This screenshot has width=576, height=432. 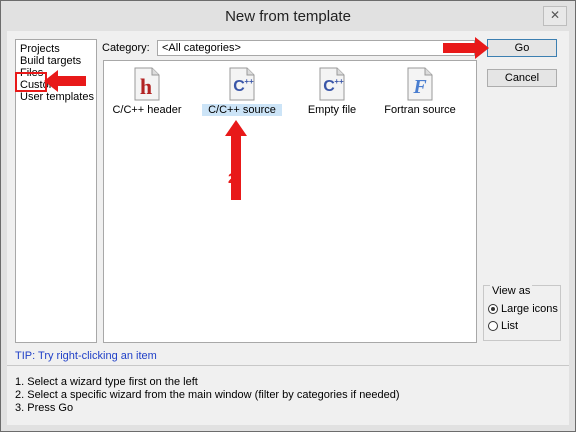 I want to click on arrow-right-icon, so click(x=466, y=48).